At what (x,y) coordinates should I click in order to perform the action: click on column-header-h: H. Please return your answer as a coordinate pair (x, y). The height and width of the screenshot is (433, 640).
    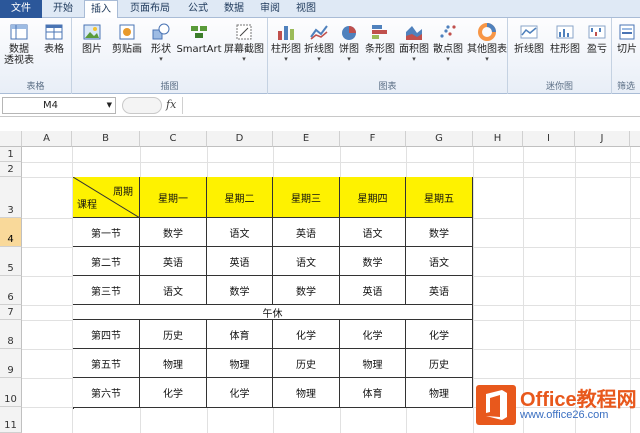
    Looking at the image, I should click on (498, 139).